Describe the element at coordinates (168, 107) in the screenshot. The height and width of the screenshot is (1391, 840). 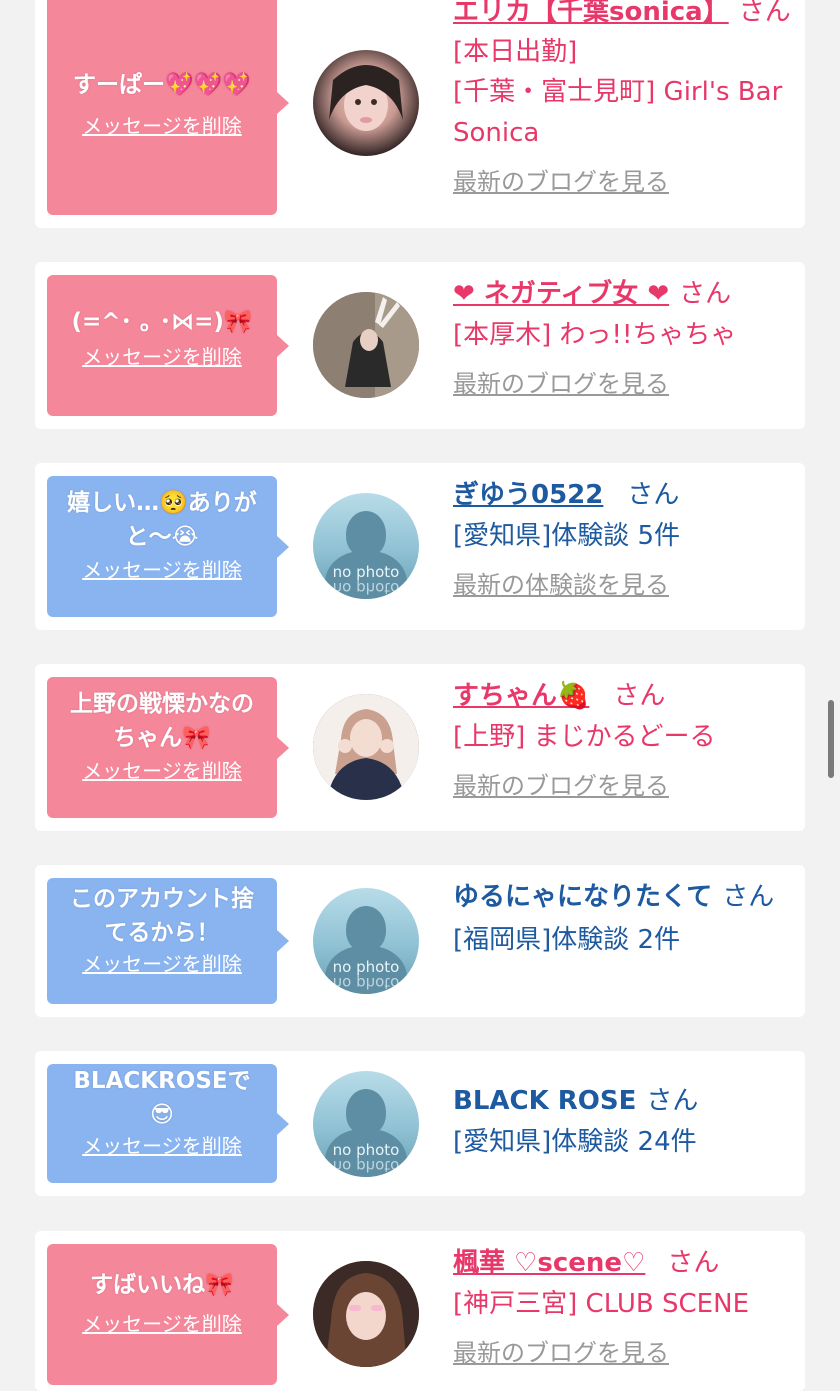
I see `message-bubble: すーぱー💖💖💖 メッセージを削除` at that location.